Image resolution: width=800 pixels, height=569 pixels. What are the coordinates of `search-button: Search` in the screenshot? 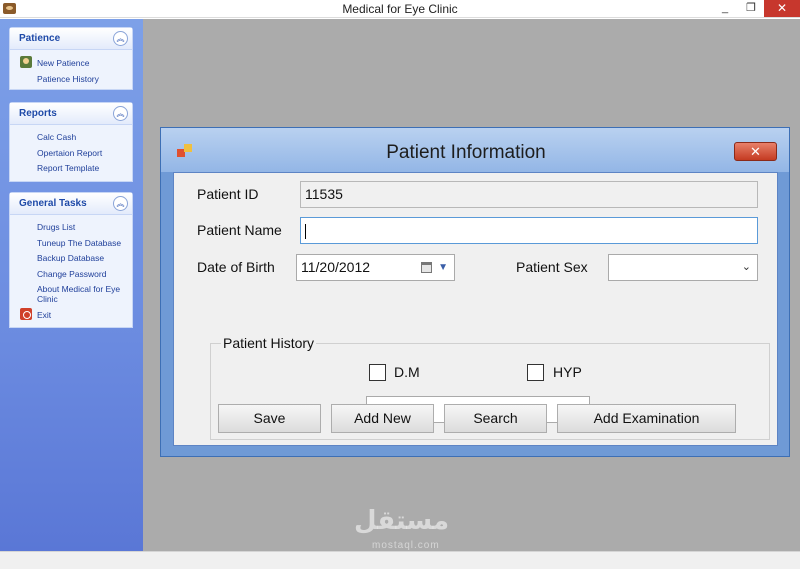 It's located at (495, 418).